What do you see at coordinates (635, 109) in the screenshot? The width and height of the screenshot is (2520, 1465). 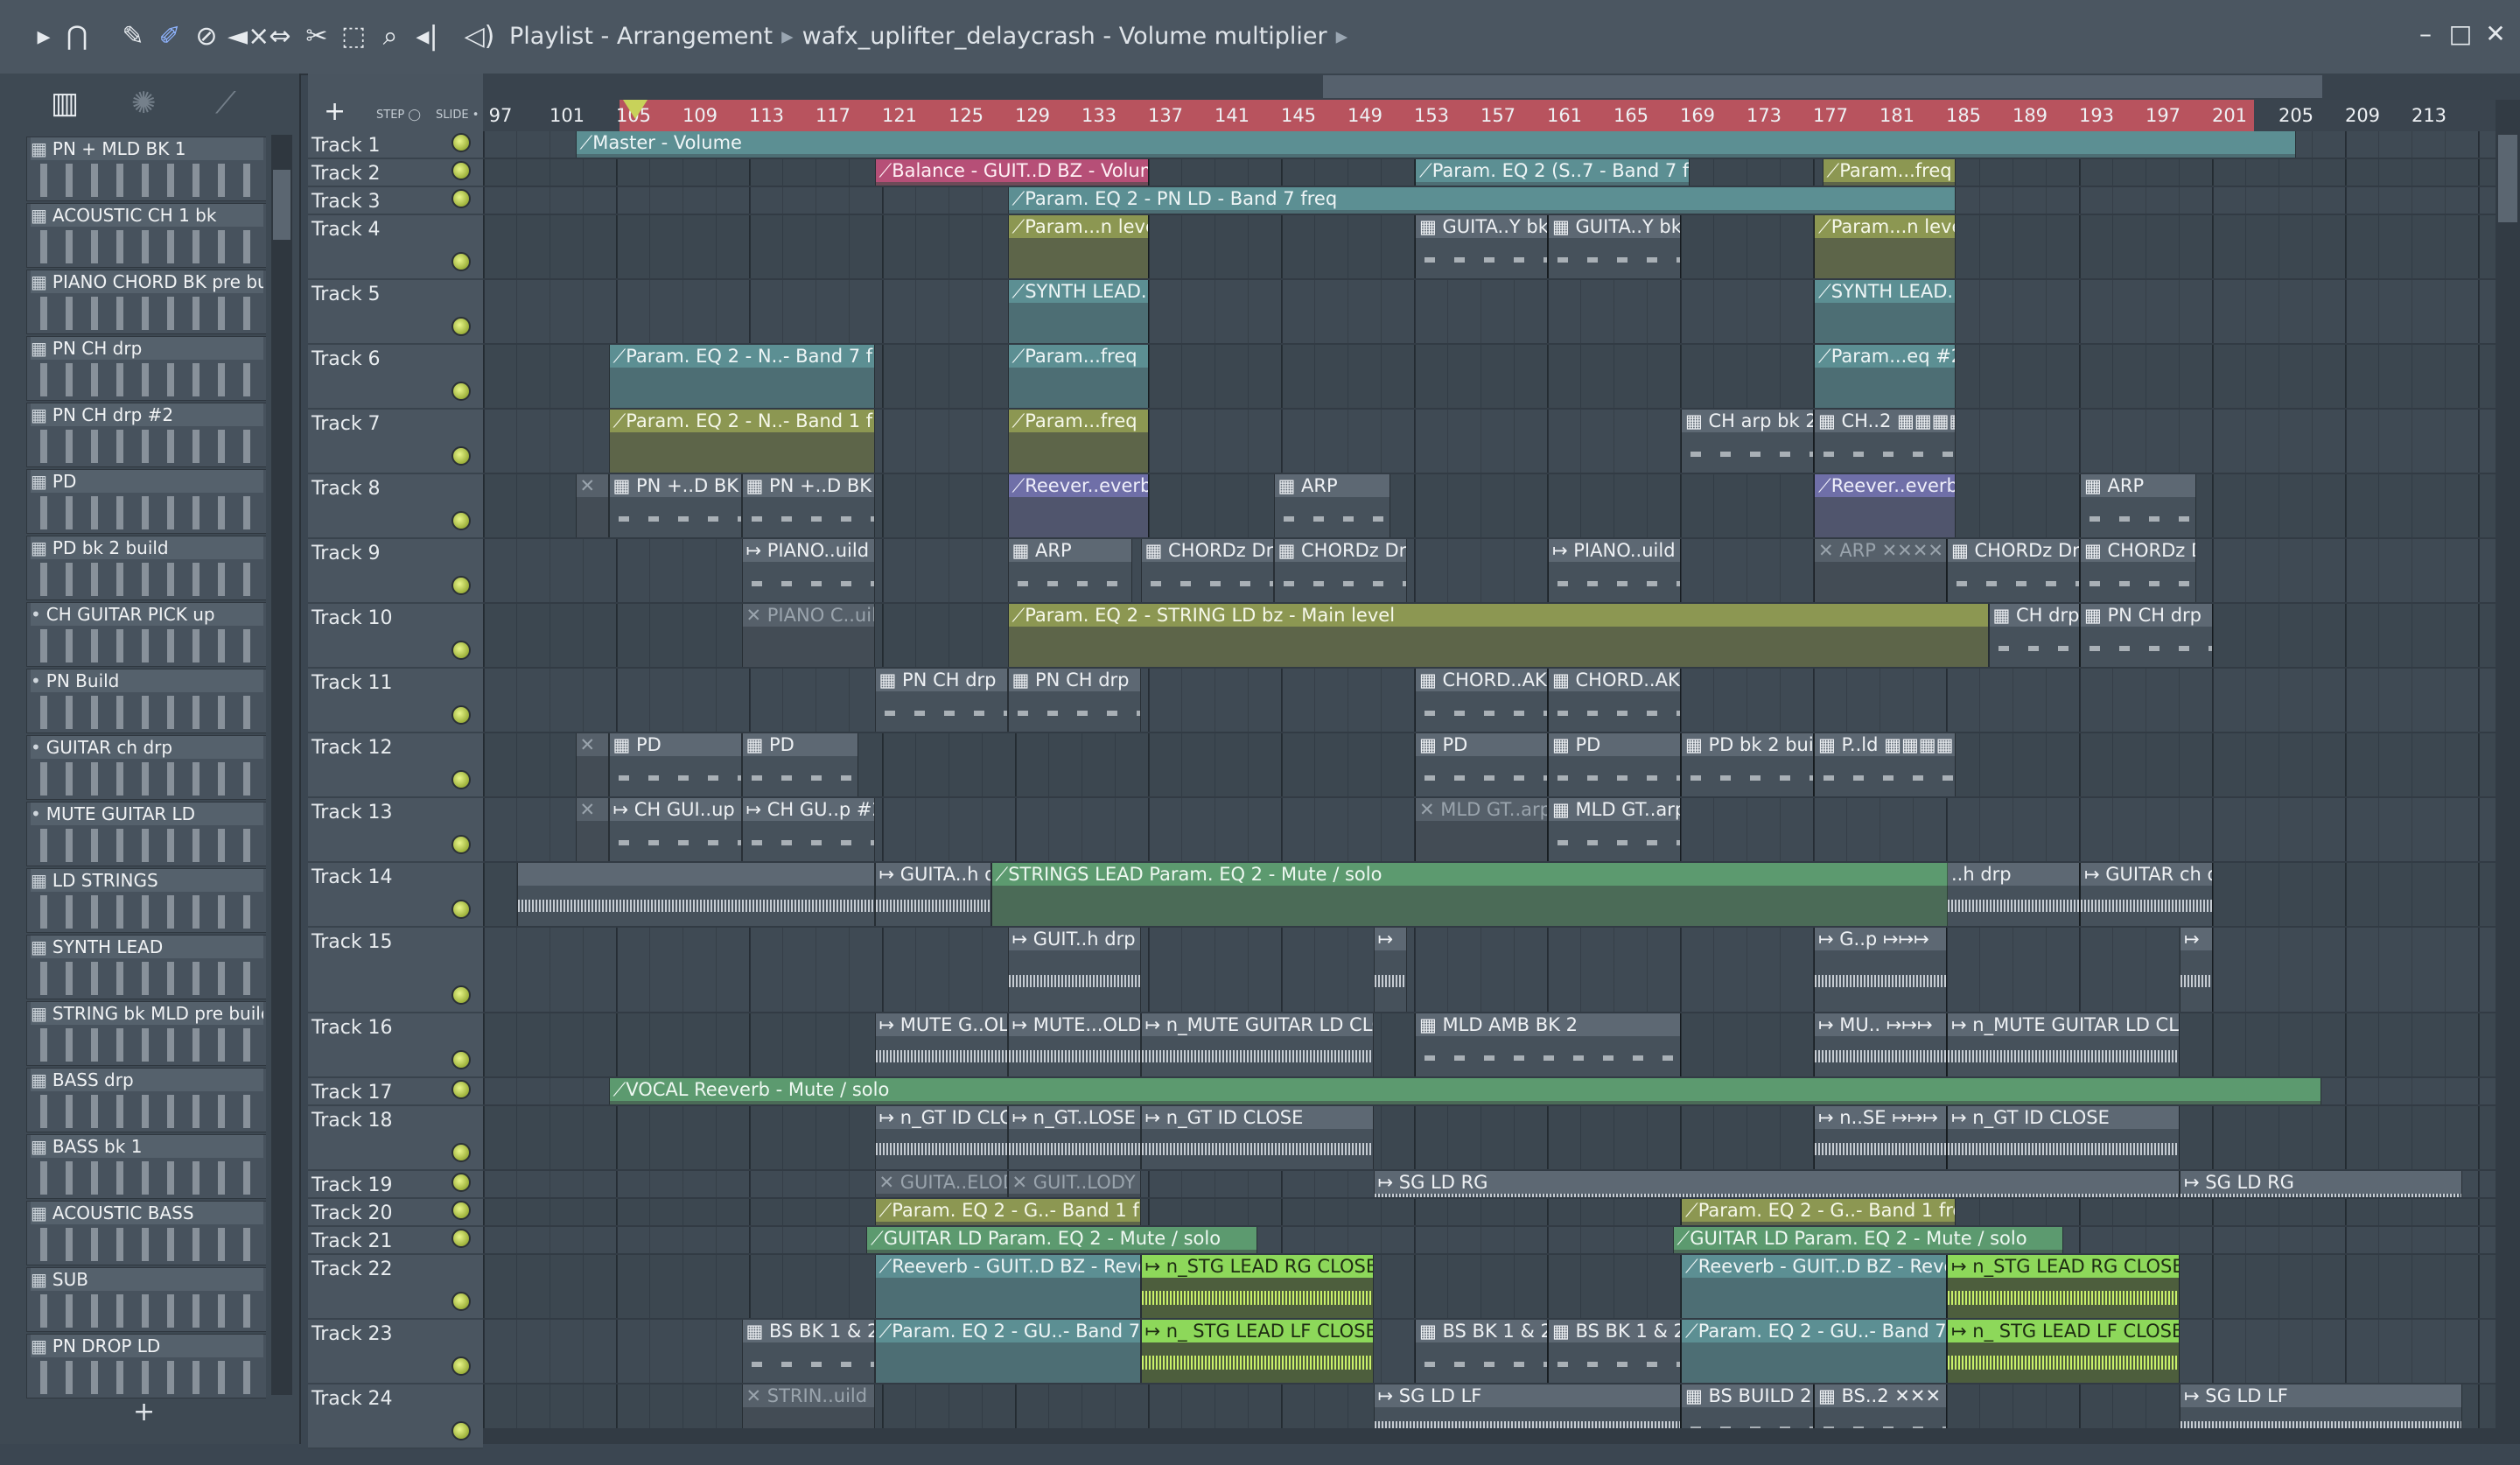 I see `playhead-marker` at bounding box center [635, 109].